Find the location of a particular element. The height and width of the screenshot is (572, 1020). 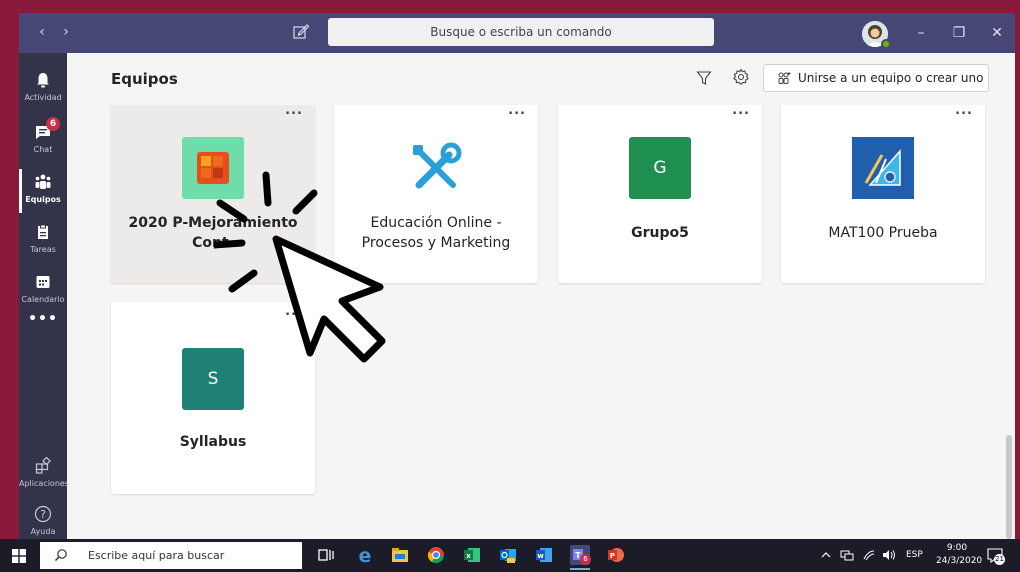

more-apps-button: ••• is located at coordinates (43, 319).